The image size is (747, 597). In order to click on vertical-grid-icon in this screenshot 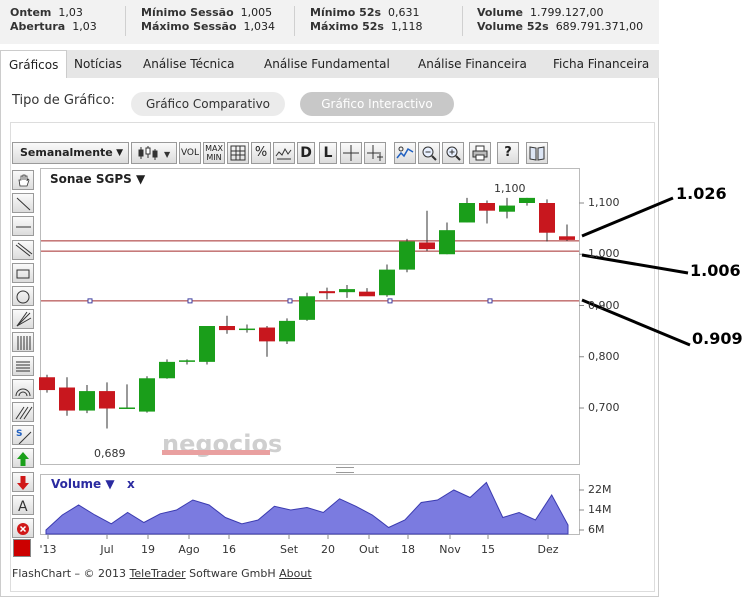, I will do `click(24, 343)`.